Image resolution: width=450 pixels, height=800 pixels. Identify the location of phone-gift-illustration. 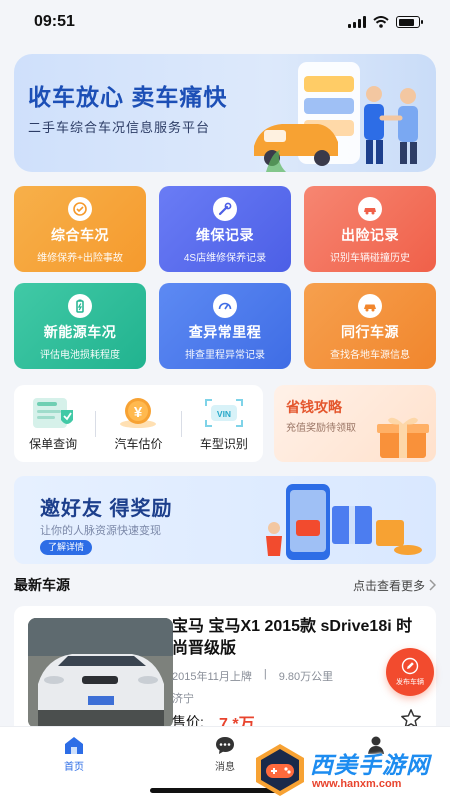
(344, 522).